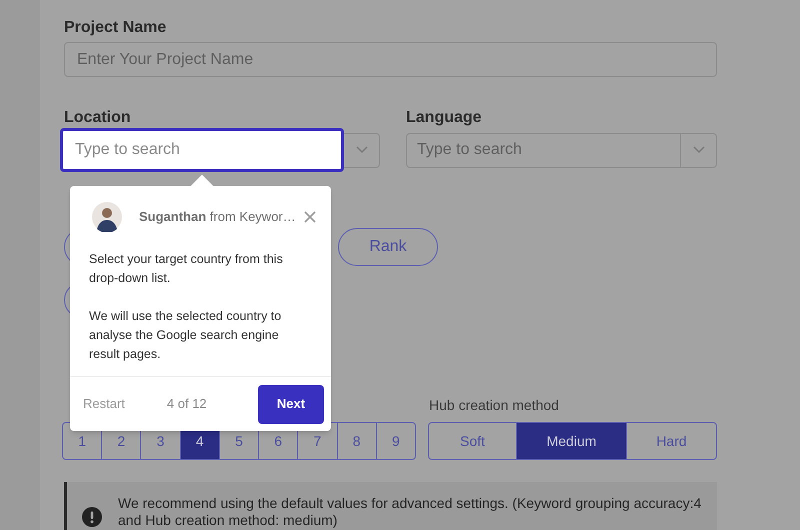 Image resolution: width=800 pixels, height=530 pixels. Describe the element at coordinates (390, 59) in the screenshot. I see `project-name-field: Enter Your Project Name` at that location.